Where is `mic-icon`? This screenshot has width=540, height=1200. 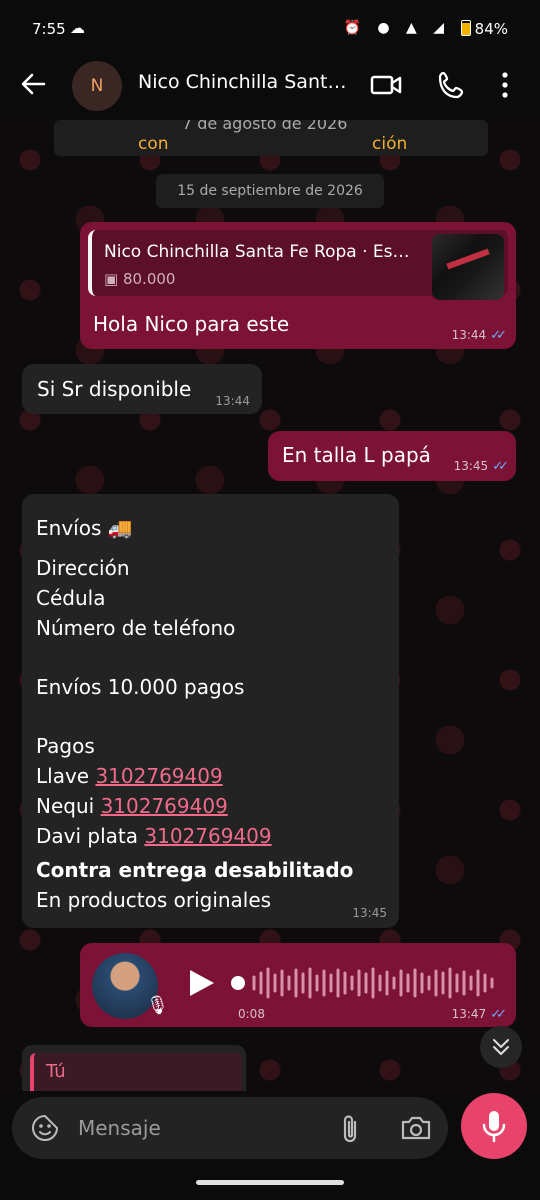 mic-icon is located at coordinates (494, 1127).